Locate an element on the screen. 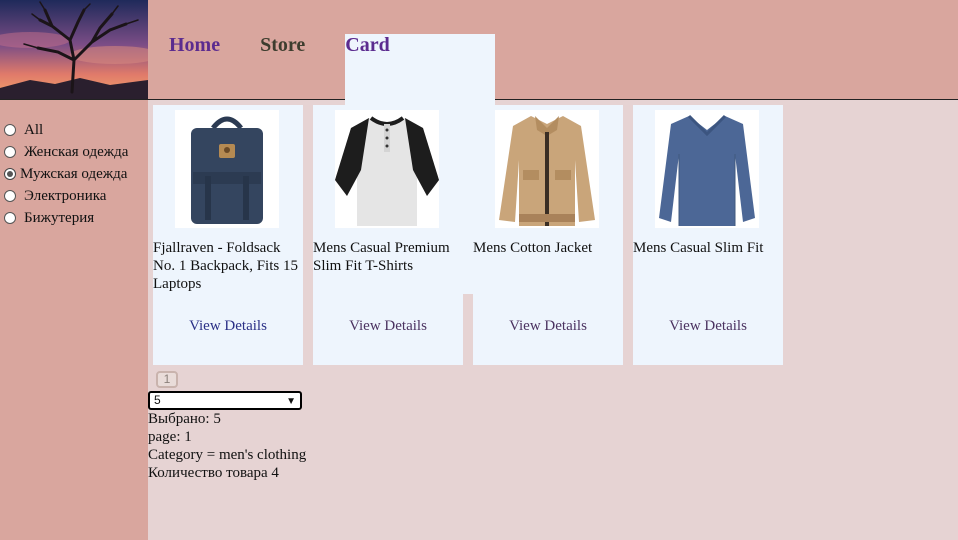 The width and height of the screenshot is (958, 540). filter-label: Бижутерия is located at coordinates (59, 217).